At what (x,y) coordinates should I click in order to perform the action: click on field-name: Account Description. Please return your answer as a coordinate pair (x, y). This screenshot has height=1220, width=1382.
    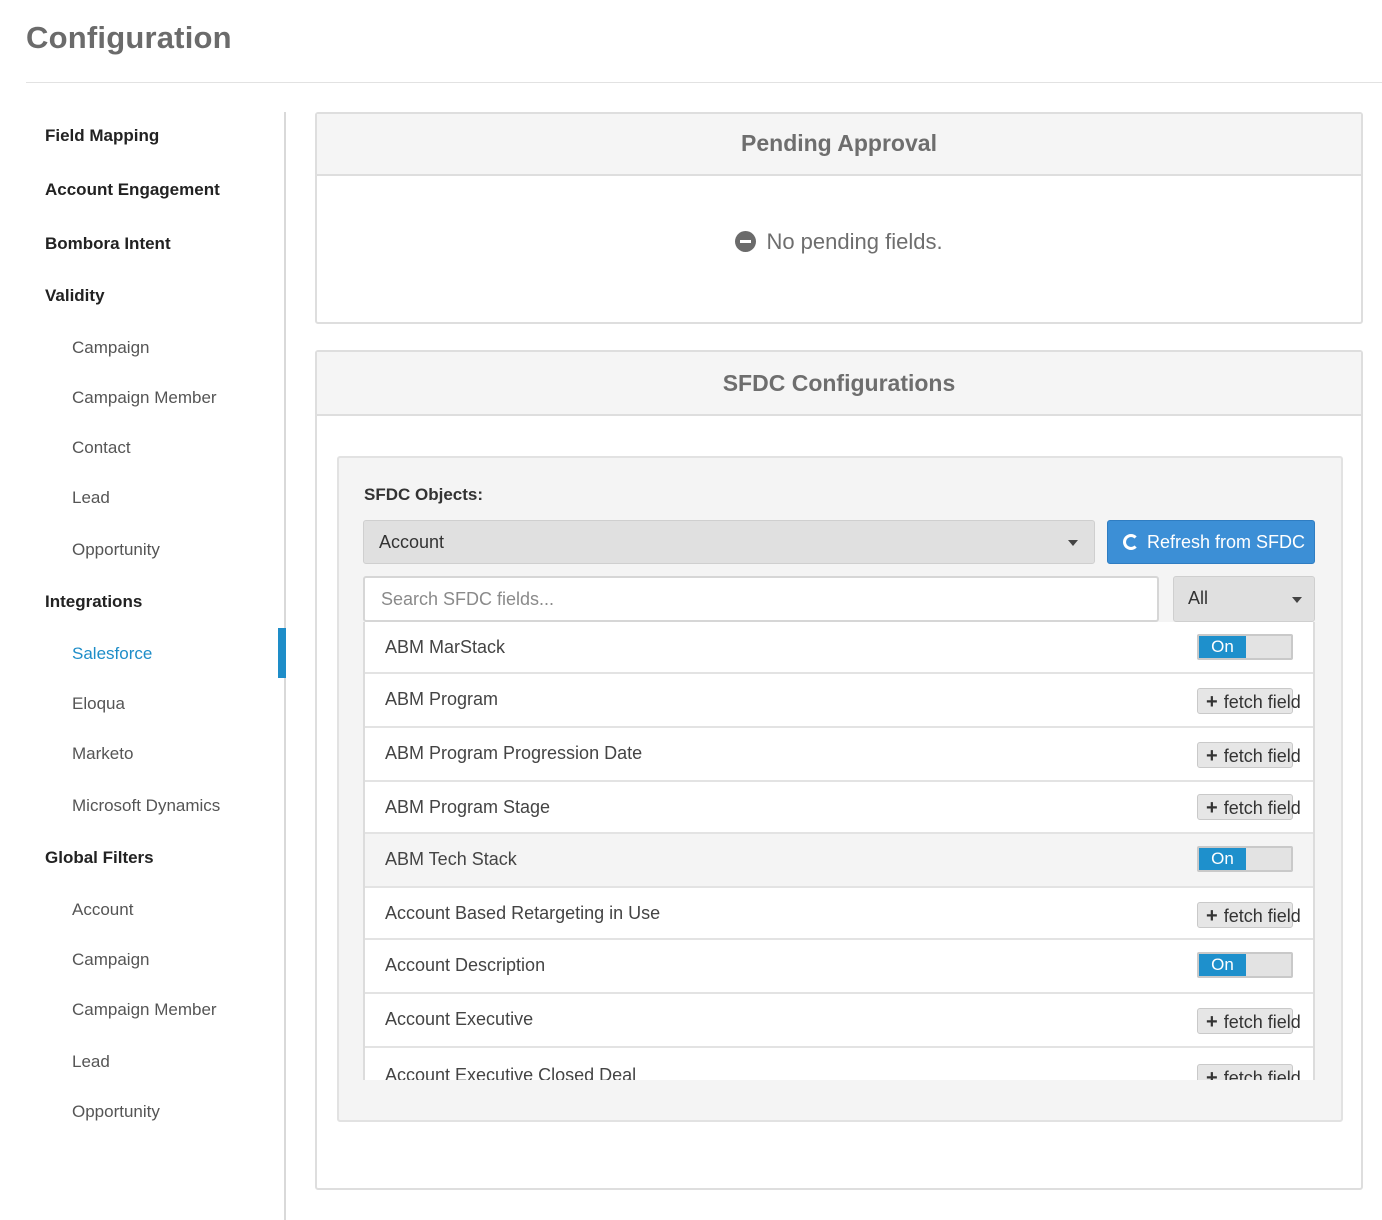
    Looking at the image, I should click on (465, 965).